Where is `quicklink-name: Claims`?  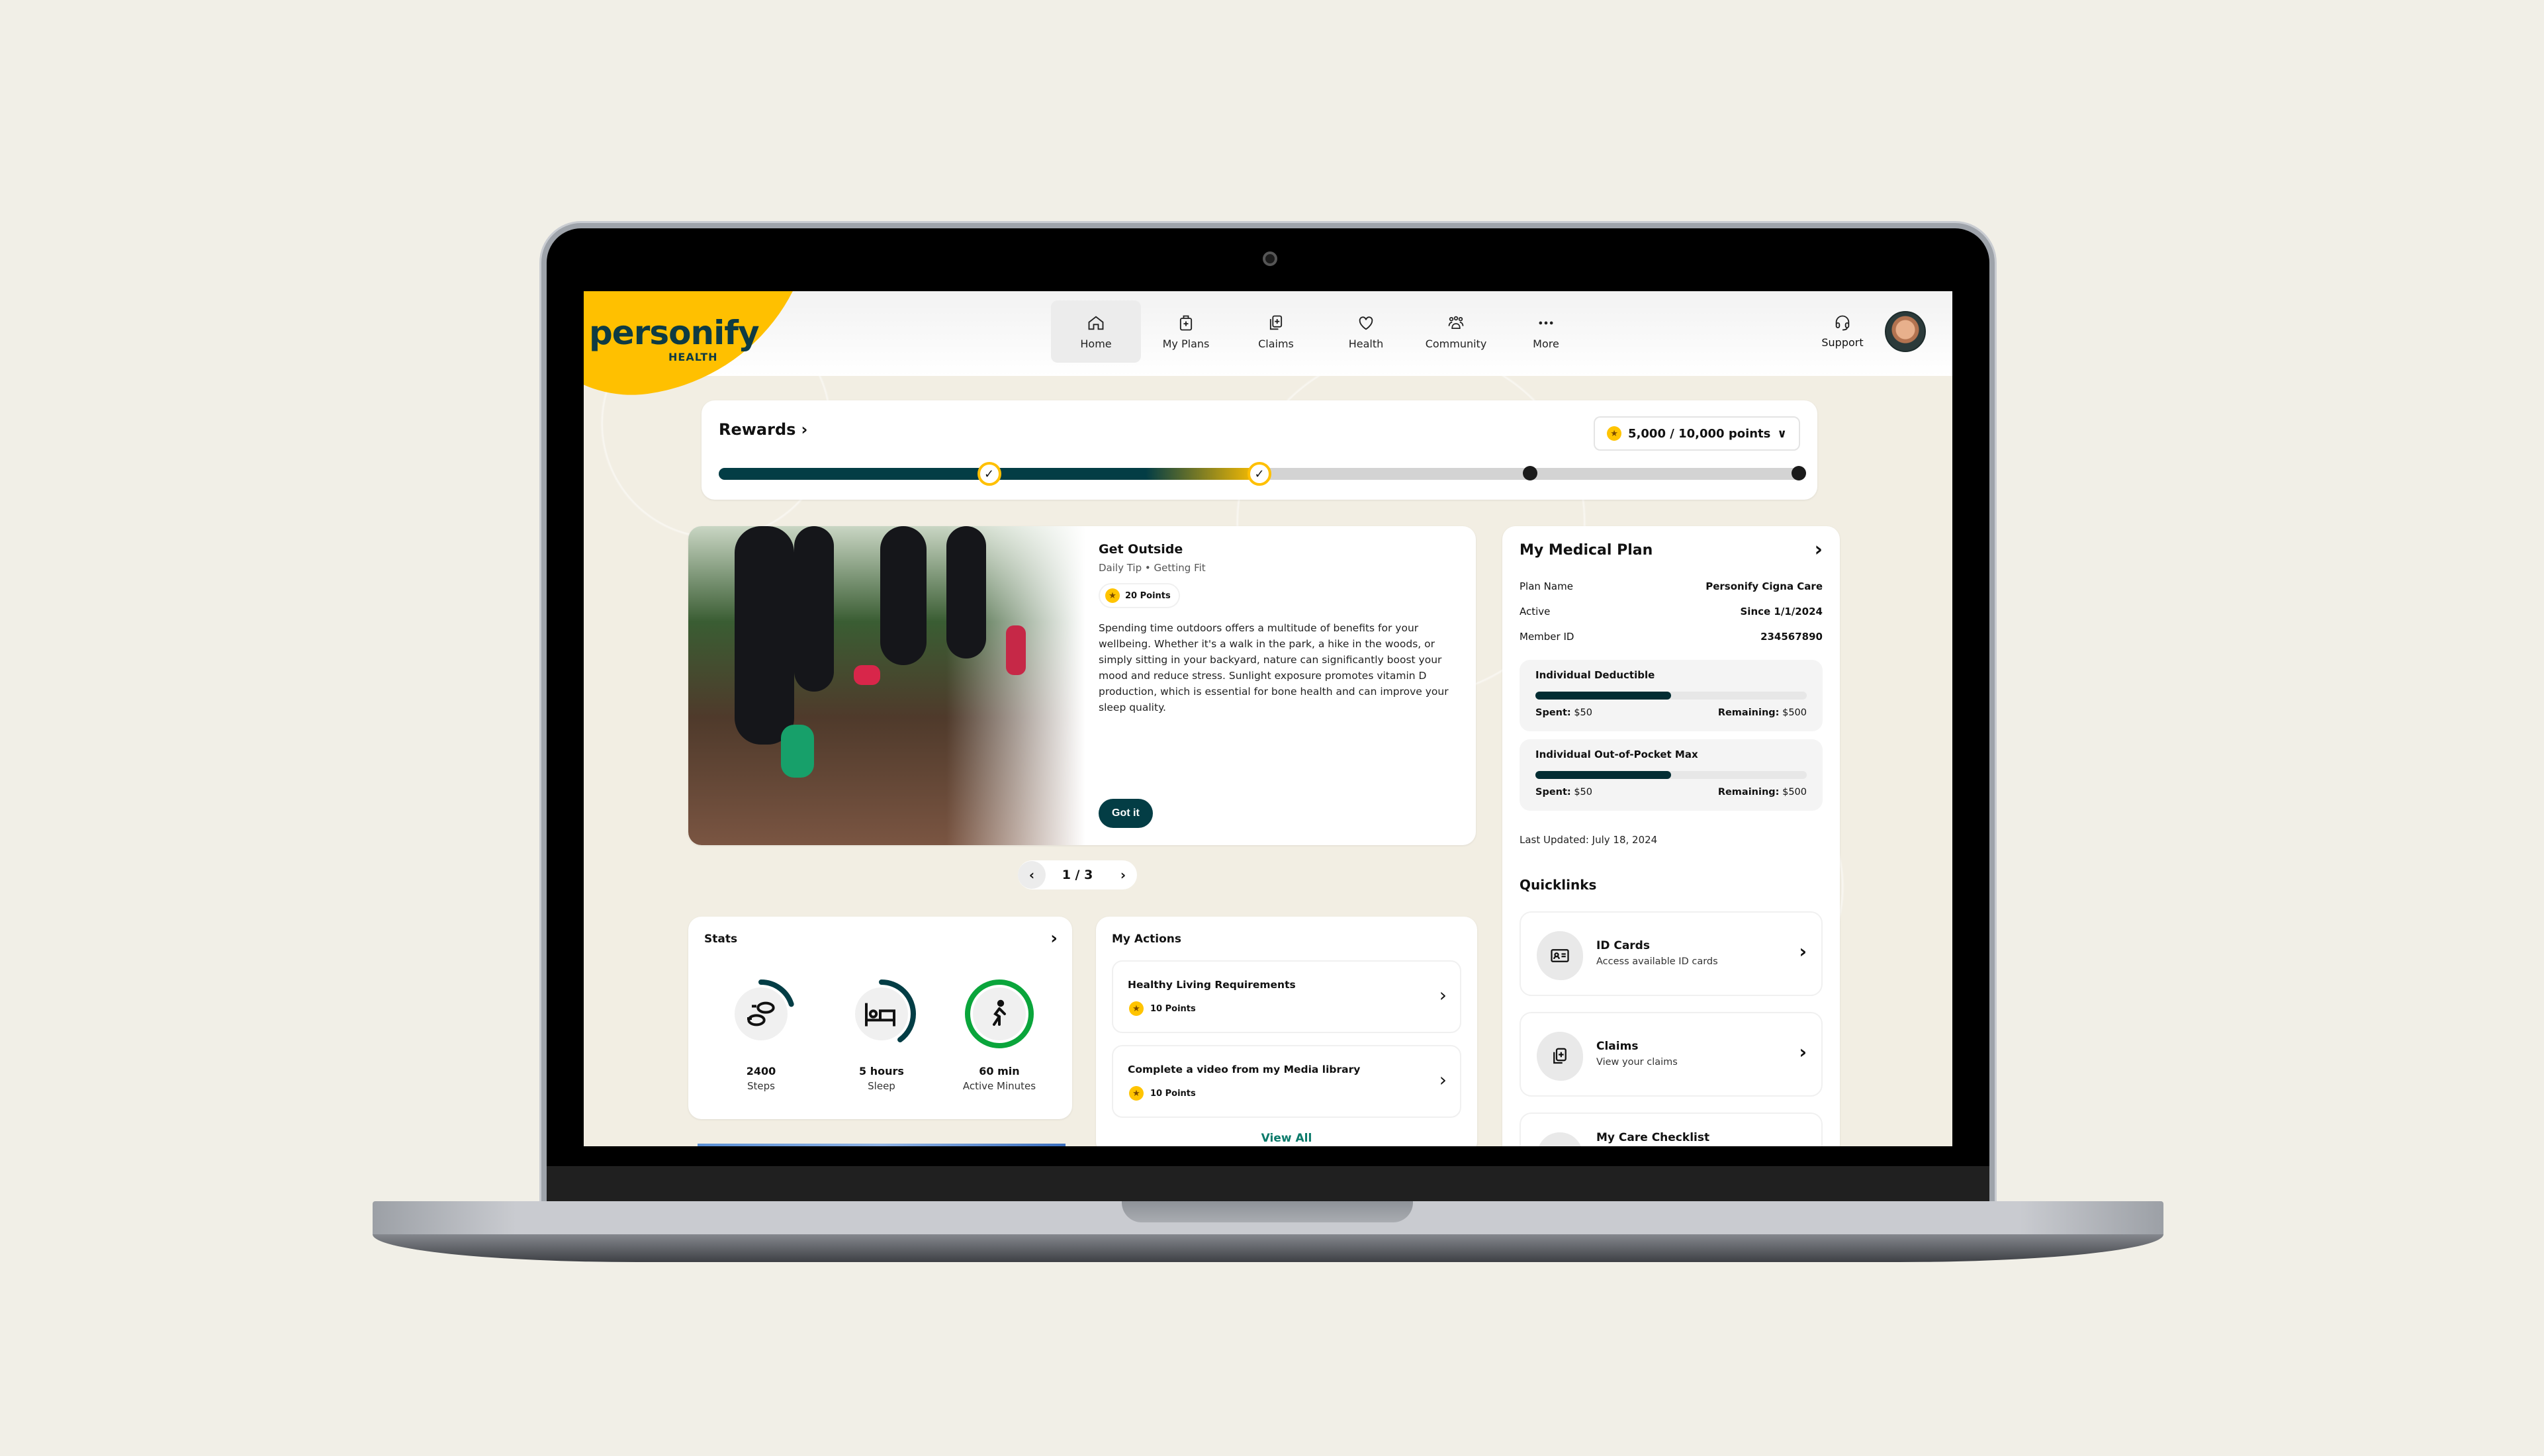
quicklink-name: Claims is located at coordinates (1618, 1046).